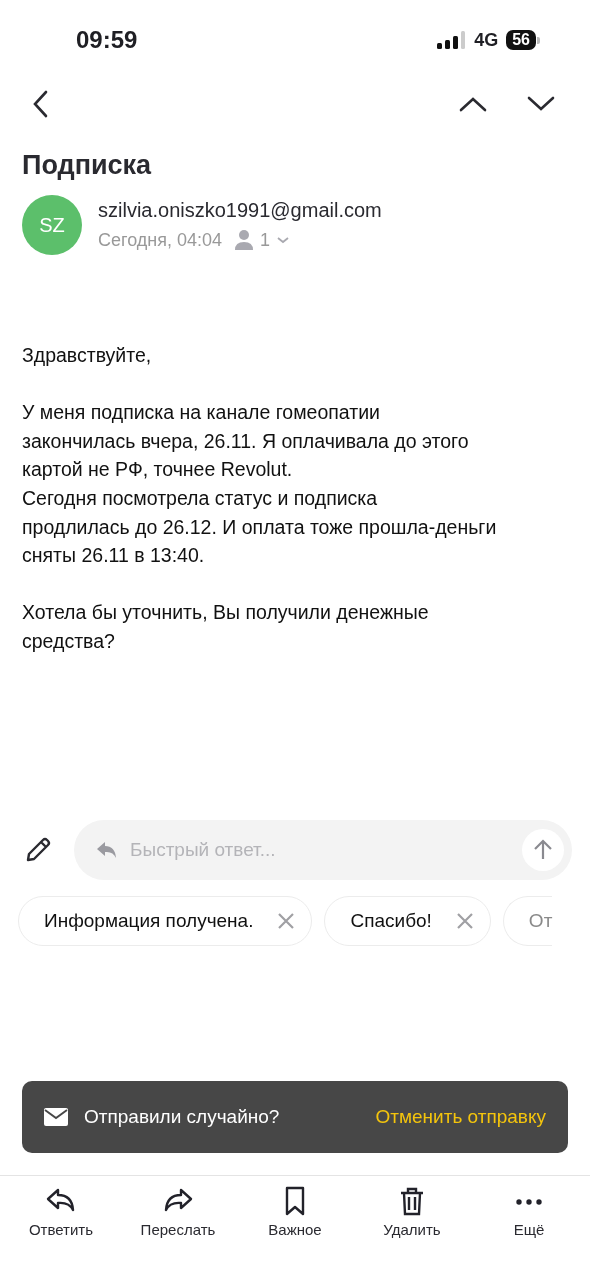 The height and width of the screenshot is (1280, 590). I want to click on envelope-icon, so click(56, 1117).